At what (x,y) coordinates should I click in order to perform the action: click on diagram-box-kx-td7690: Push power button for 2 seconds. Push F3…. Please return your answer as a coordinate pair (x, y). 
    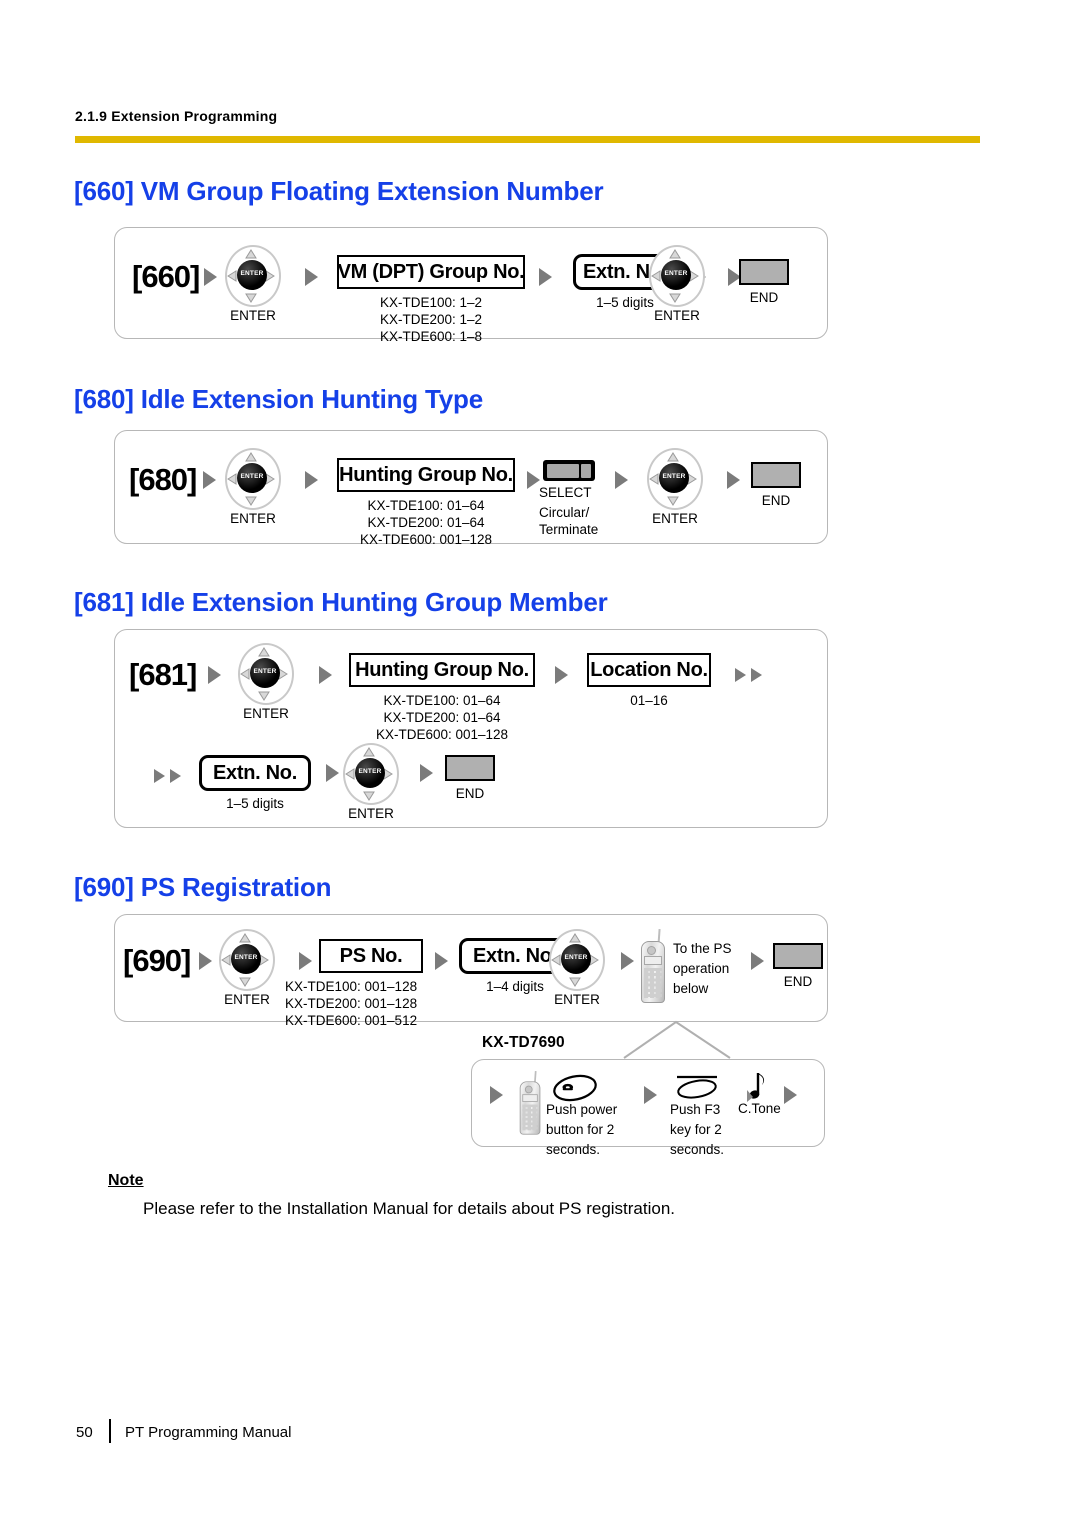
    Looking at the image, I should click on (648, 1108).